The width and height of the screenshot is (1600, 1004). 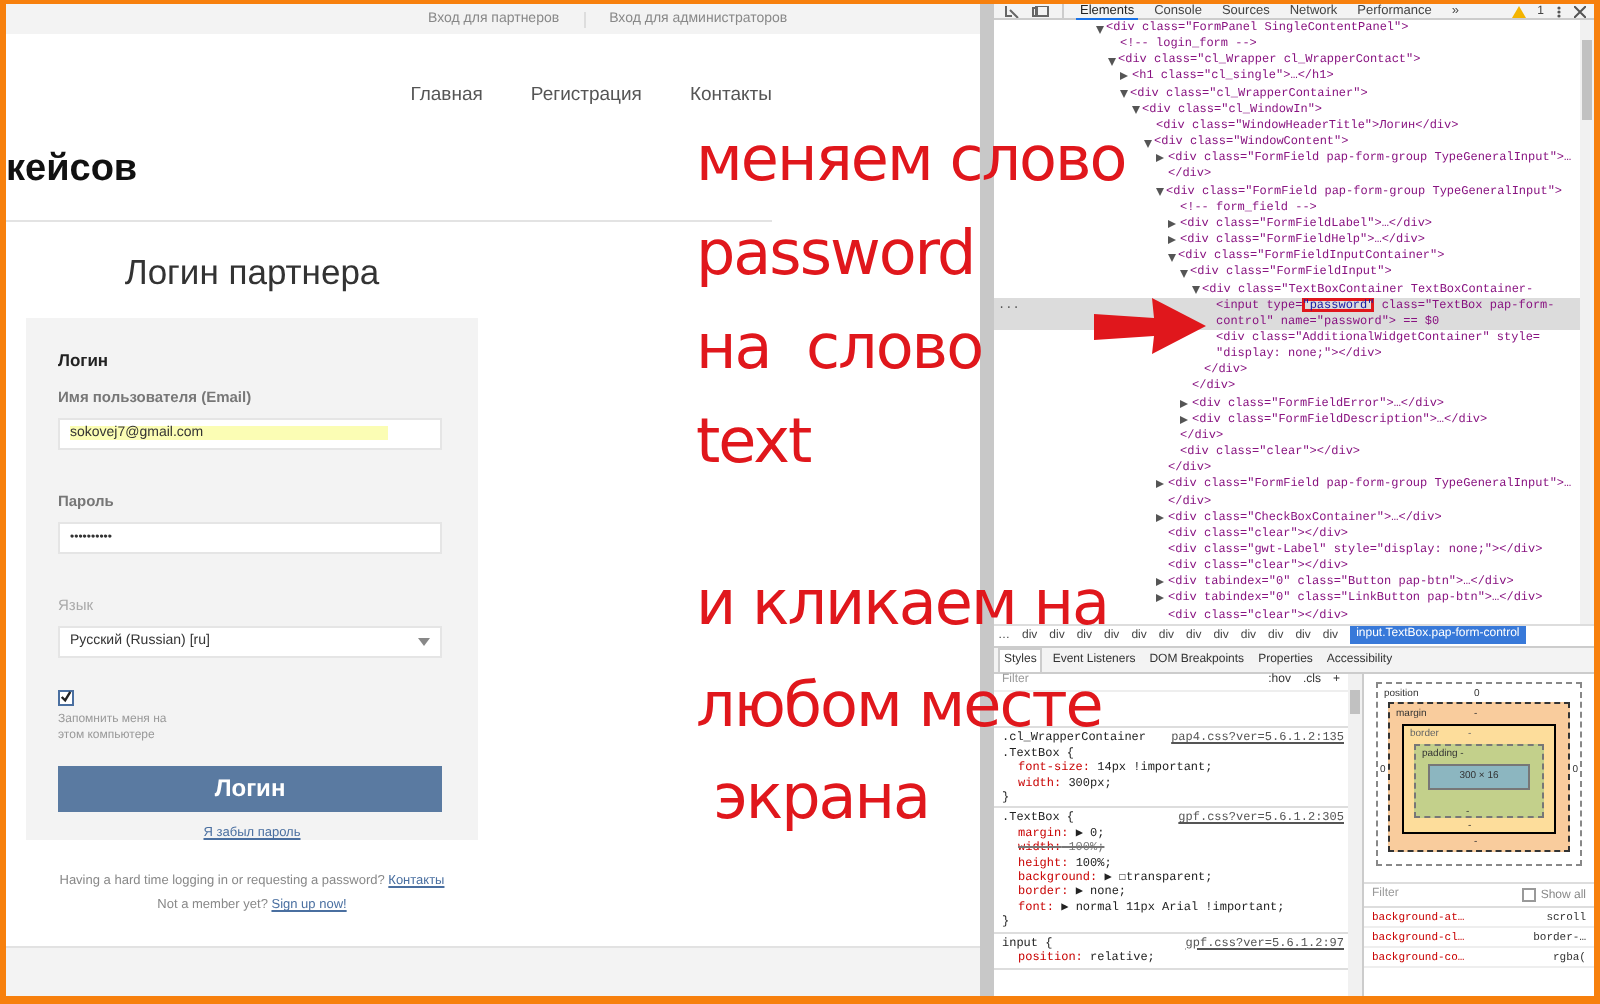 What do you see at coordinates (250, 788) in the screenshot?
I see `login-button: Логин` at bounding box center [250, 788].